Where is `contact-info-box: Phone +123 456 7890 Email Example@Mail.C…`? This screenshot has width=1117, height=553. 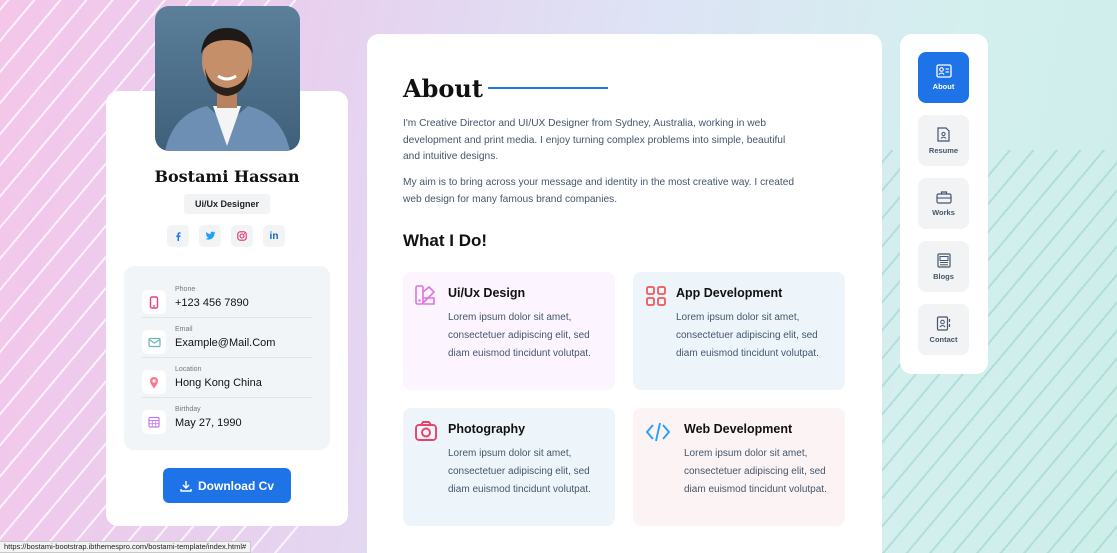 contact-info-box: Phone +123 456 7890 Email Example@Mail.C… is located at coordinates (227, 358).